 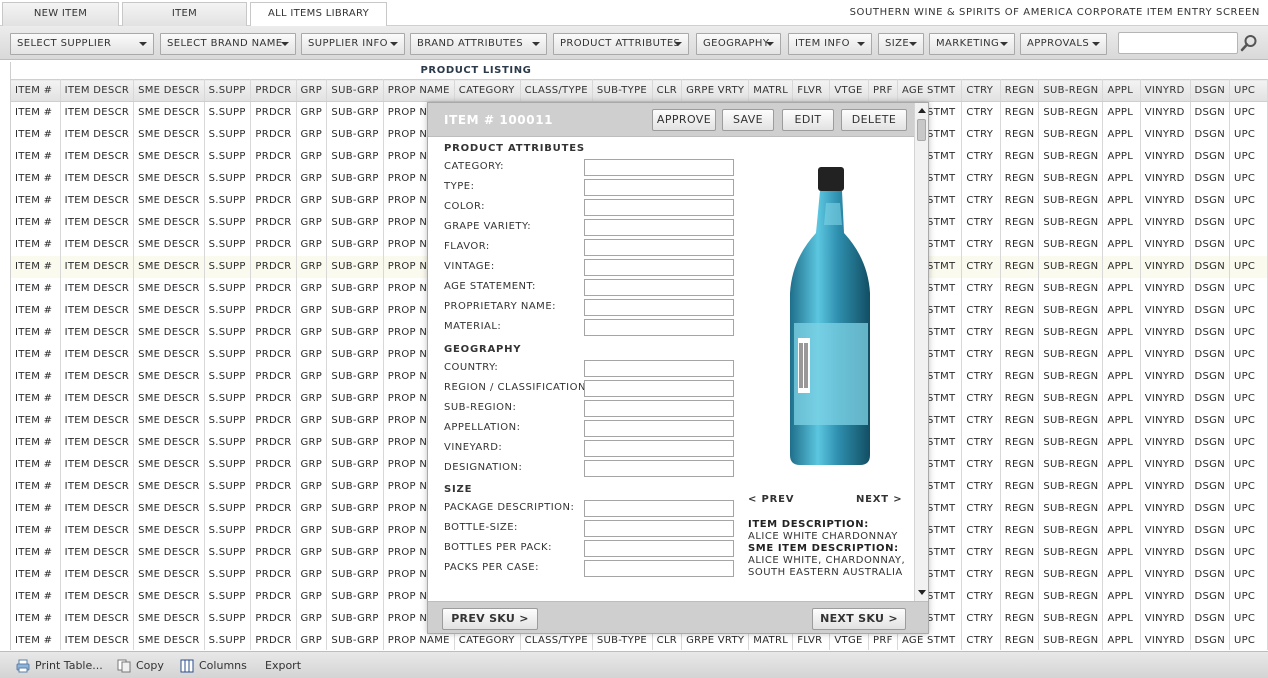 What do you see at coordinates (353, 44) in the screenshot?
I see `supplier-info-dropdown: SUPPLIER INFO` at bounding box center [353, 44].